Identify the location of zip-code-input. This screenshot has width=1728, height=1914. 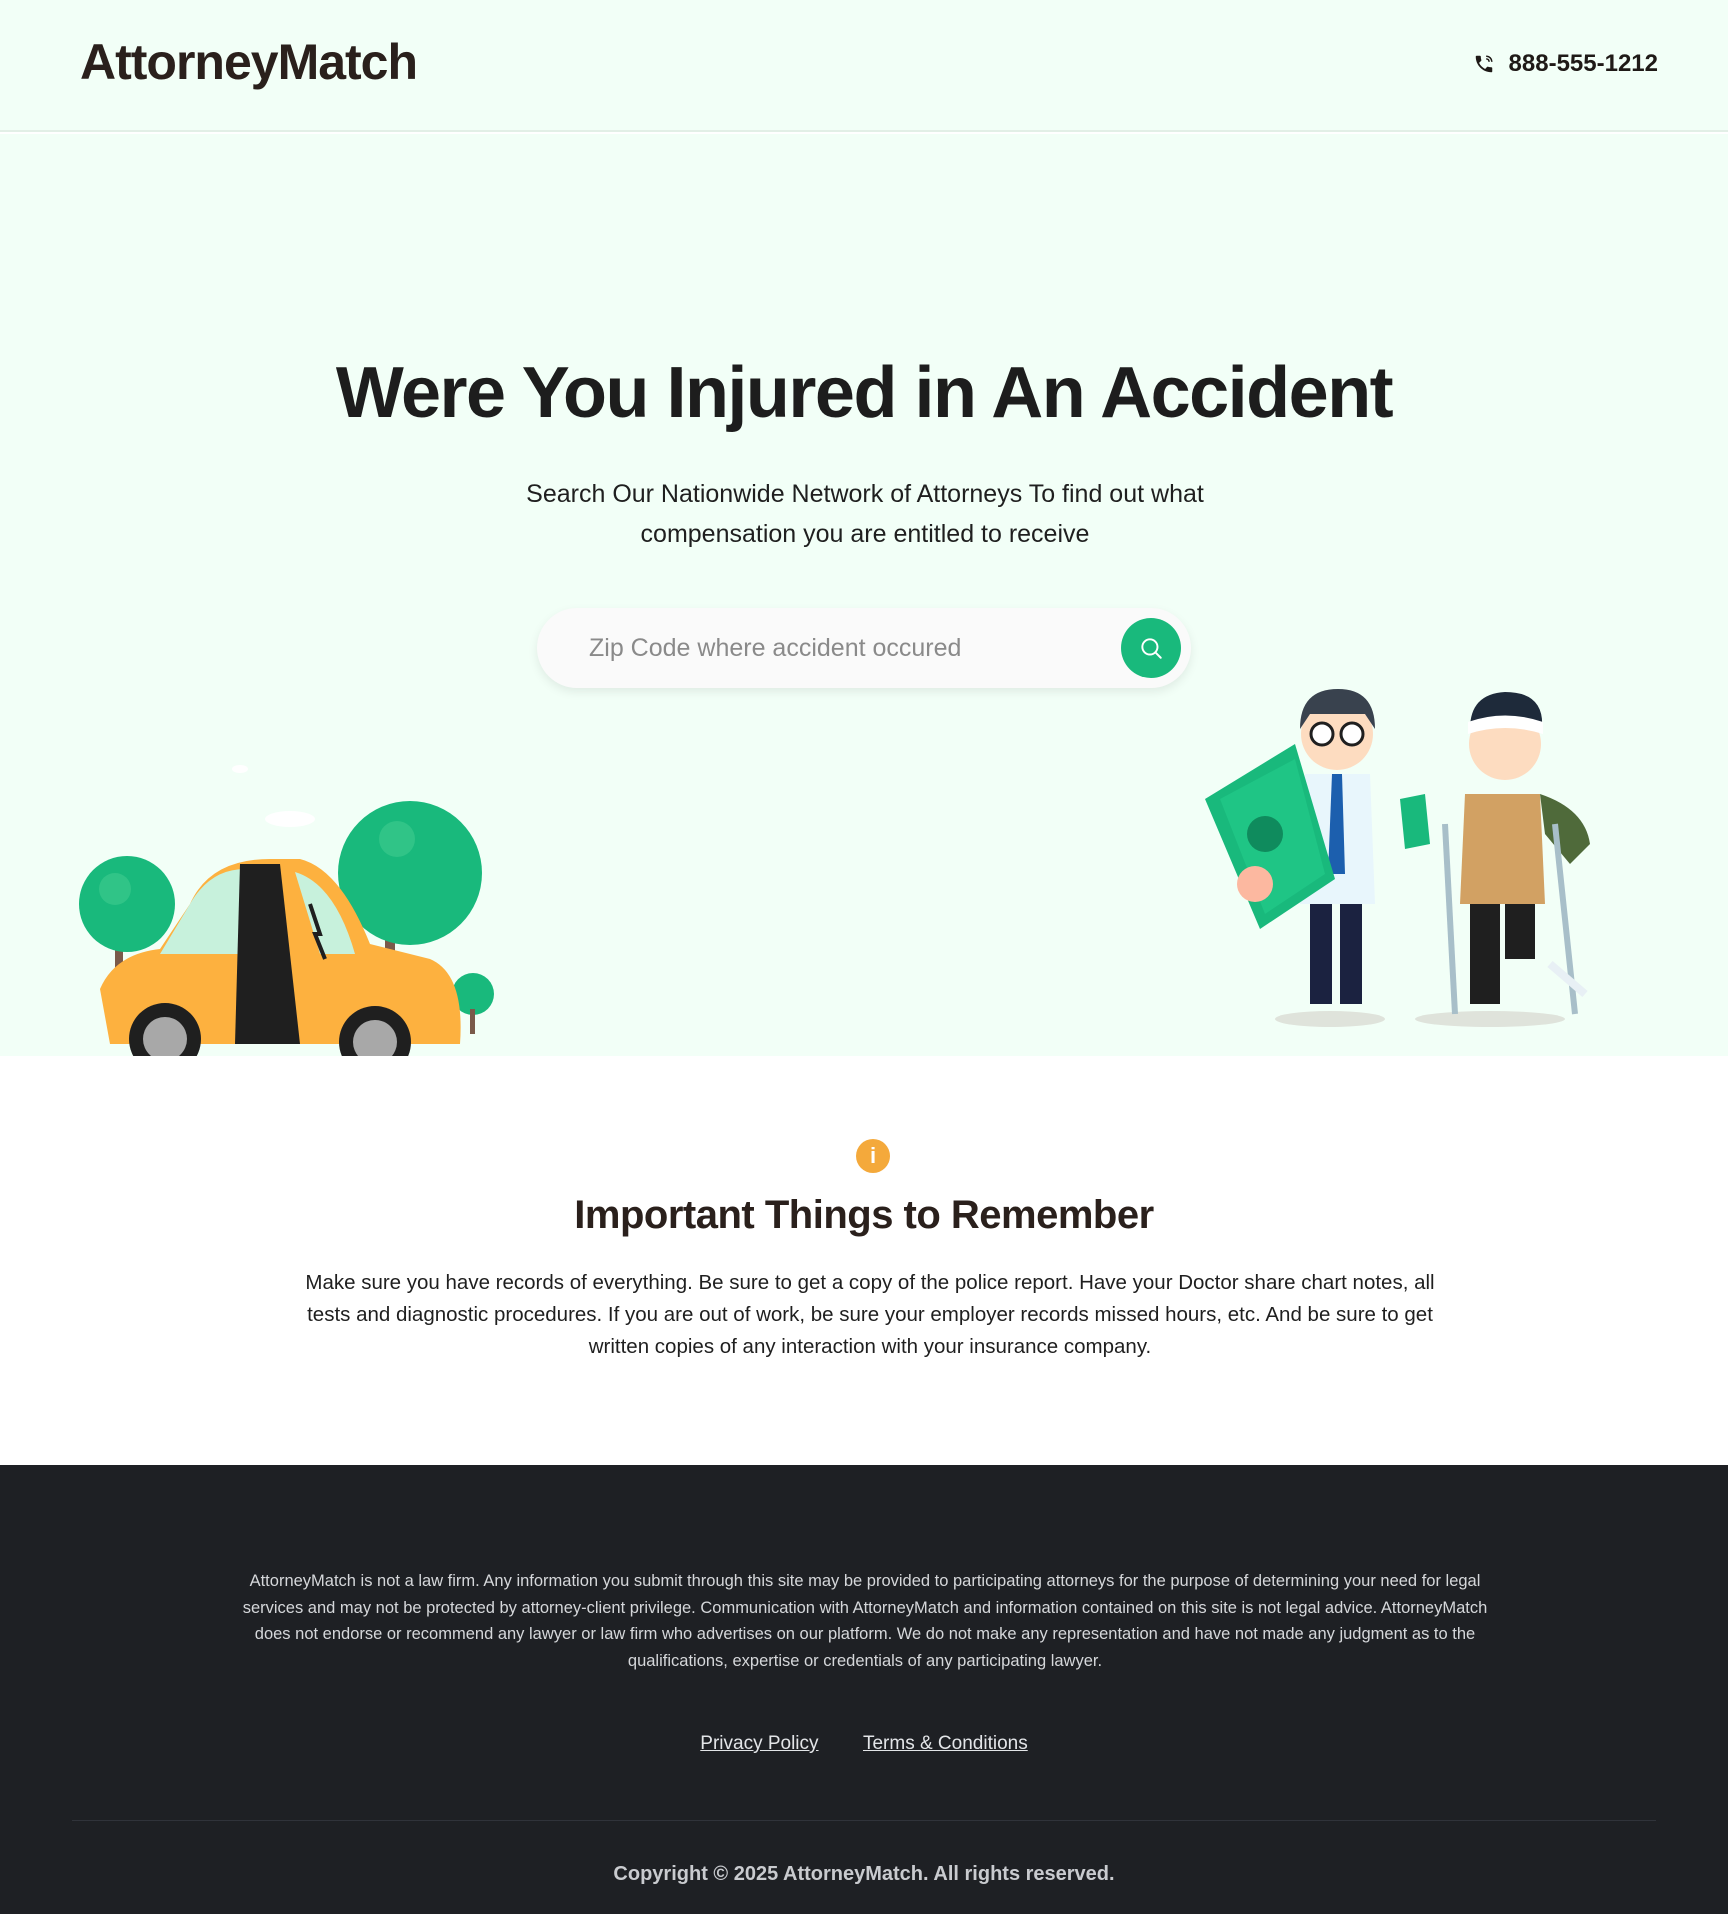
(849, 648).